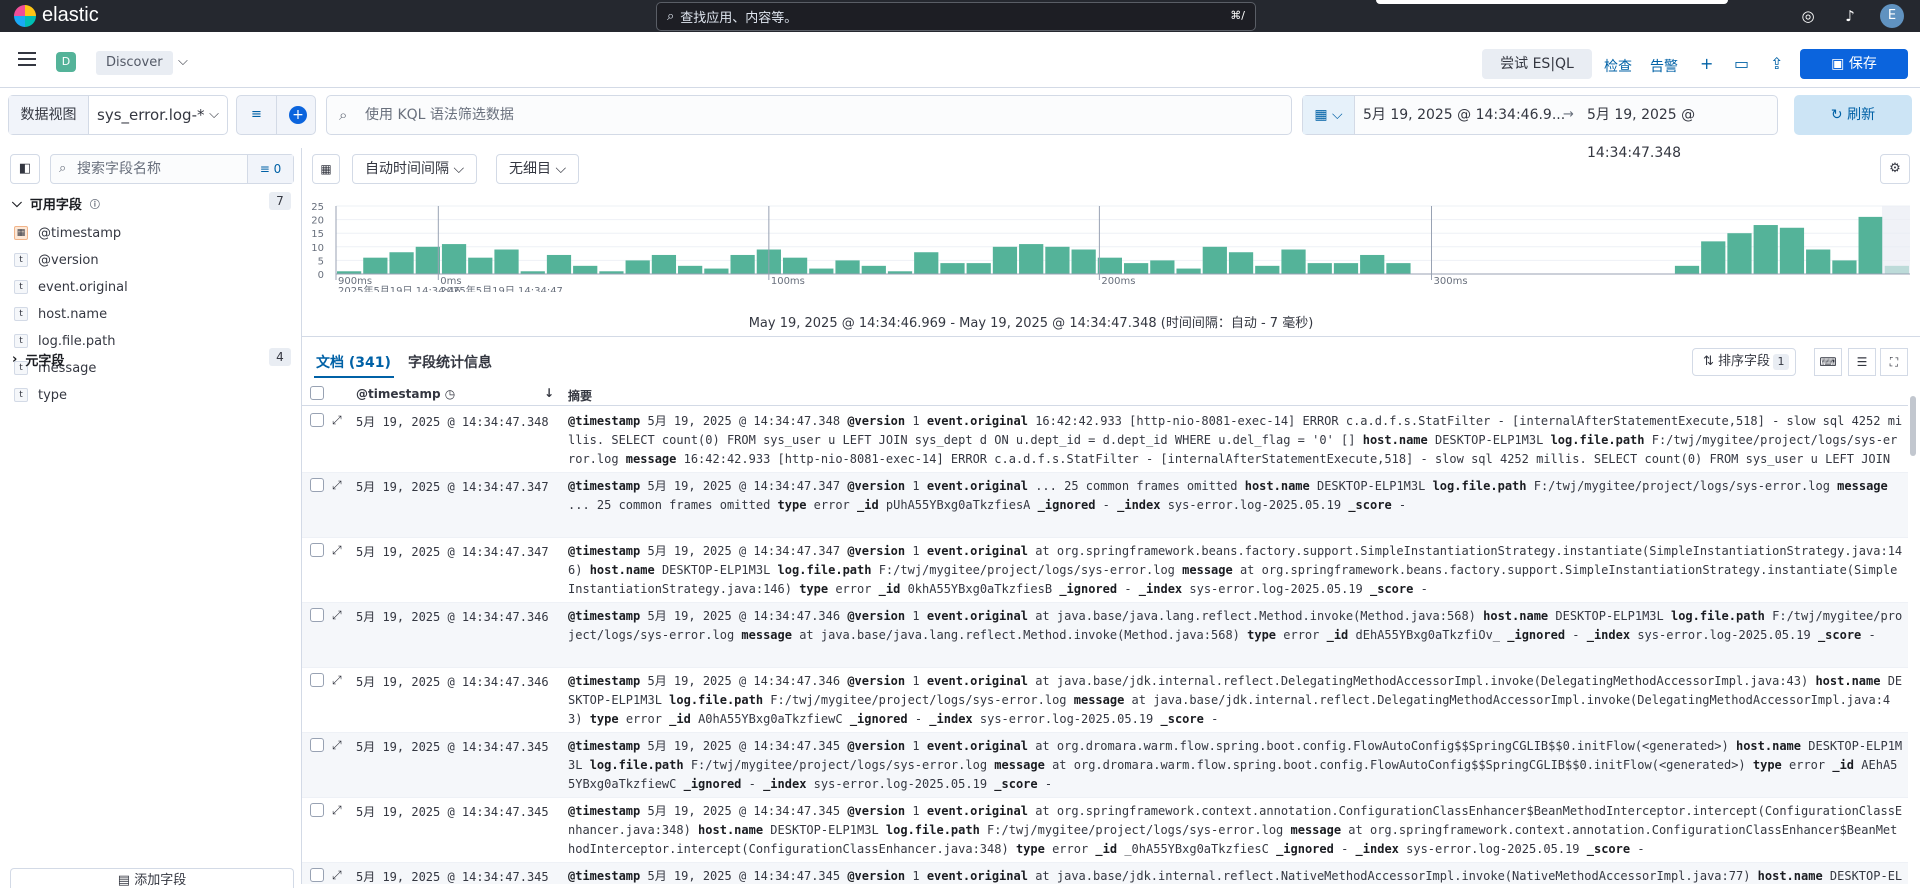  I want to click on breakdown-select: 无细目 ⌵, so click(538, 169).